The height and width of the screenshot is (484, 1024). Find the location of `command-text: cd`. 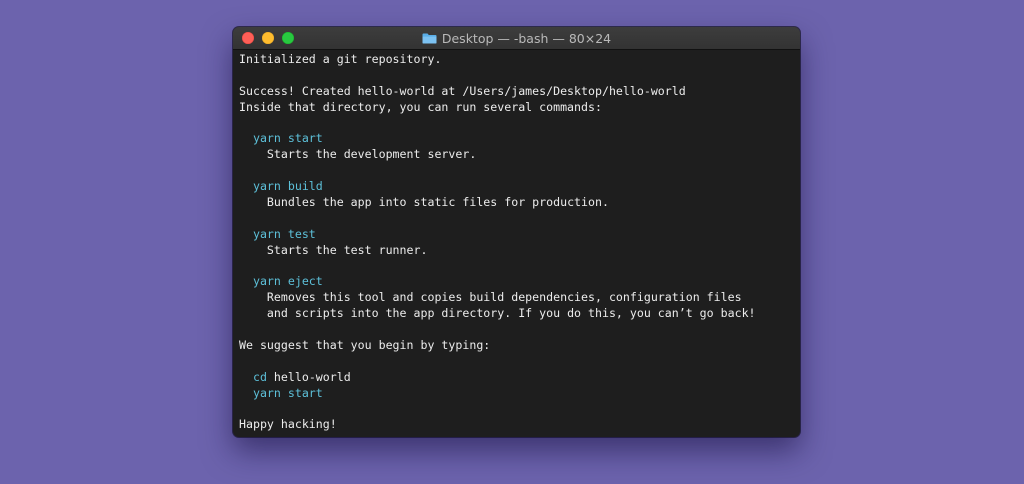

command-text: cd is located at coordinates (259, 376).